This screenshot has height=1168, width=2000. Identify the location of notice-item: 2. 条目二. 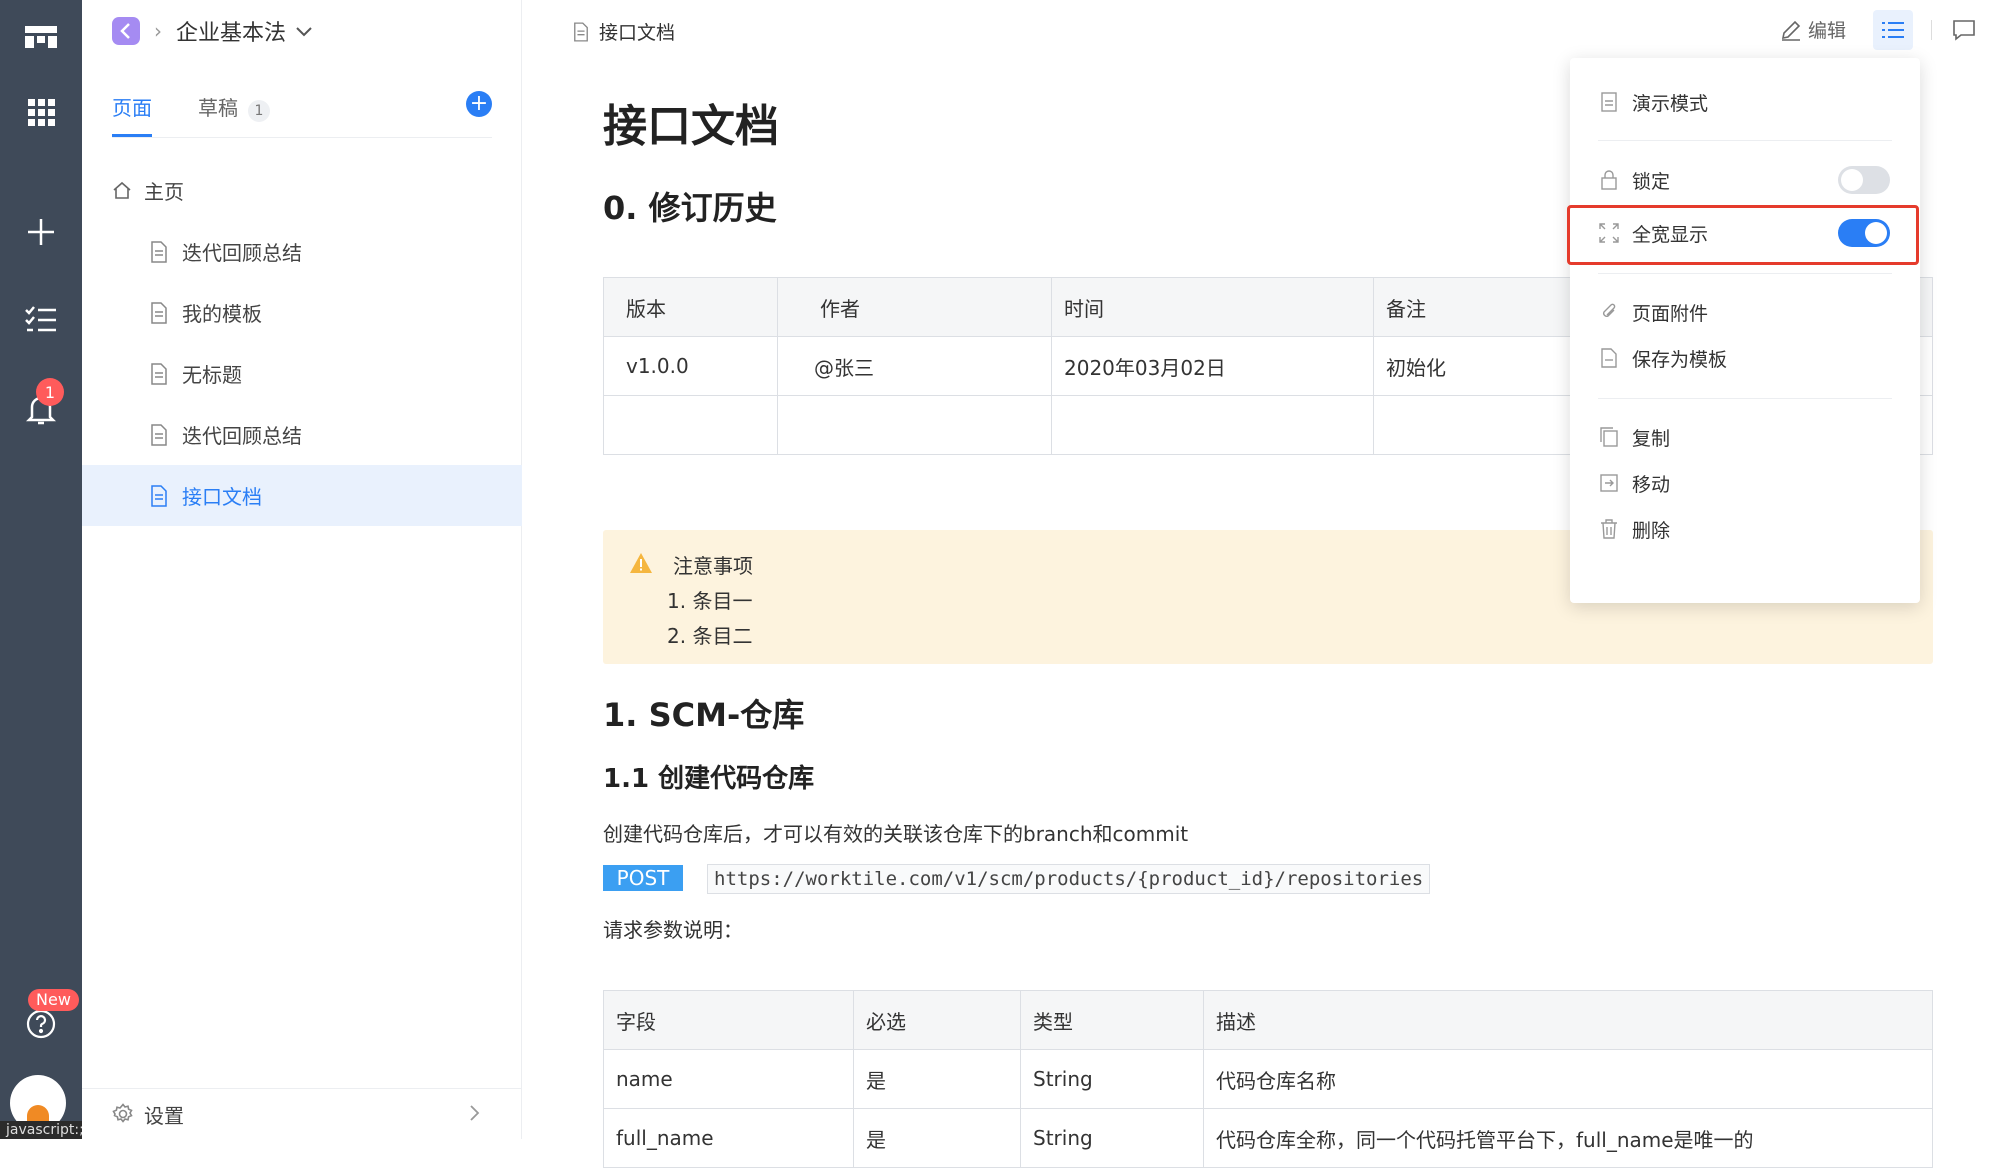
(710, 636).